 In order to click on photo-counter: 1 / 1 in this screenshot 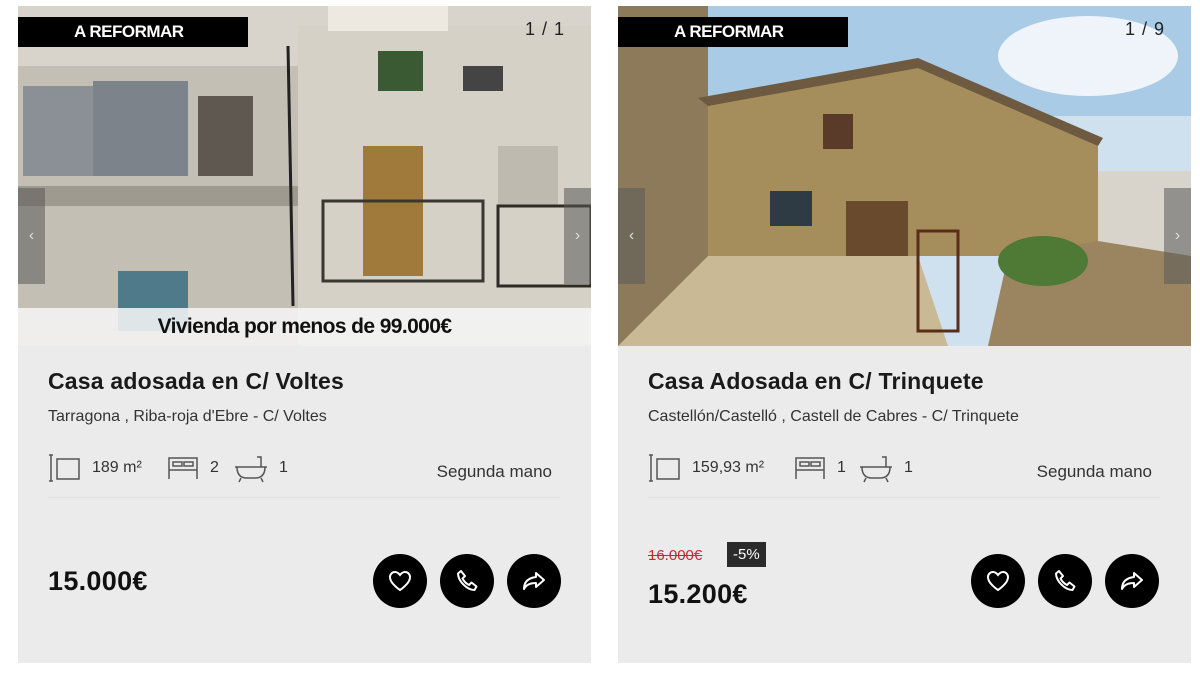, I will do `click(544, 29)`.